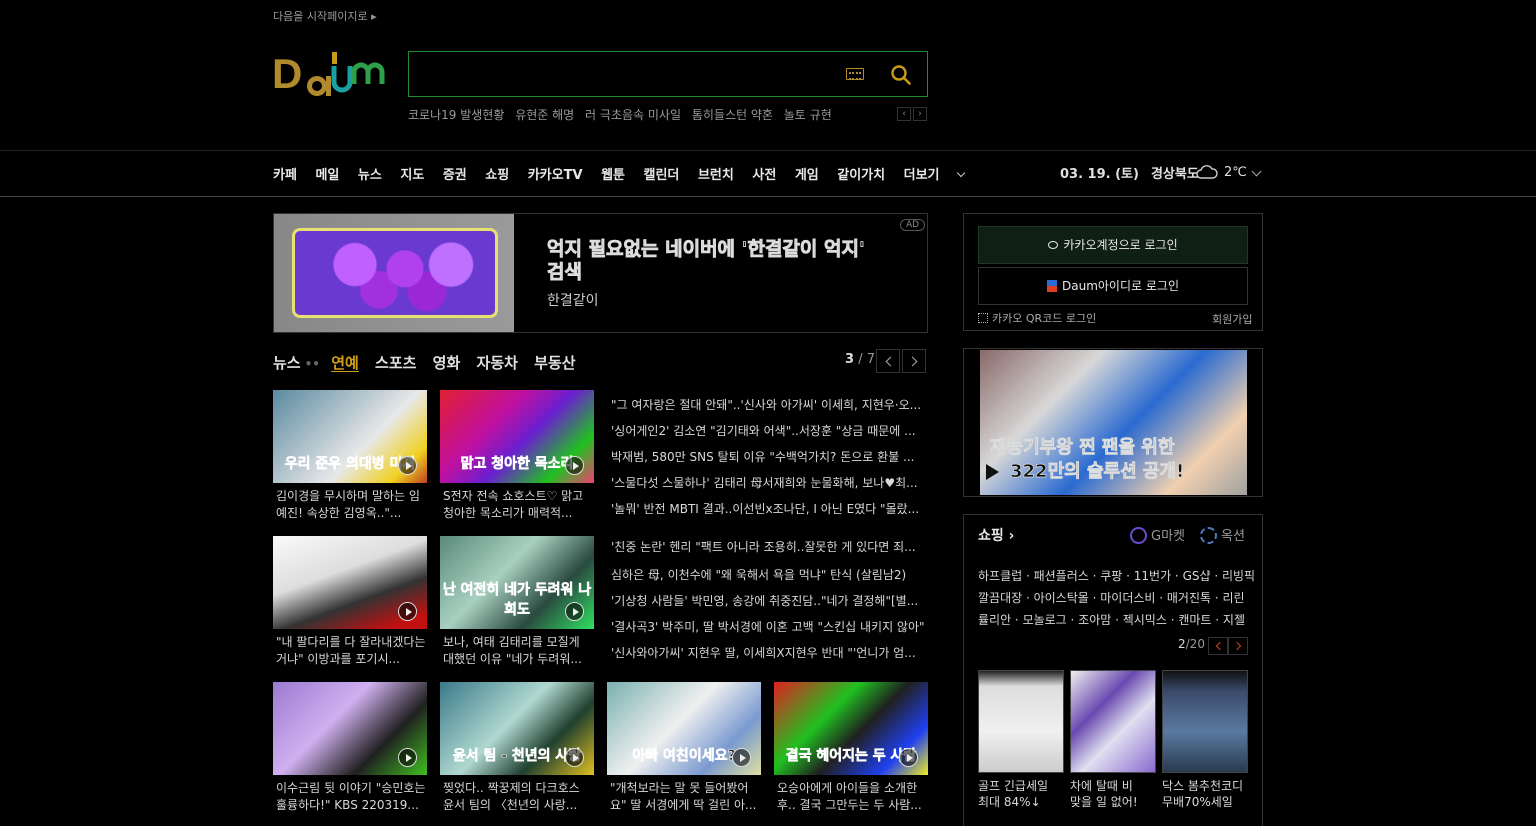  What do you see at coordinates (554, 363) in the screenshot?
I see `tab-realestate: 부동산` at bounding box center [554, 363].